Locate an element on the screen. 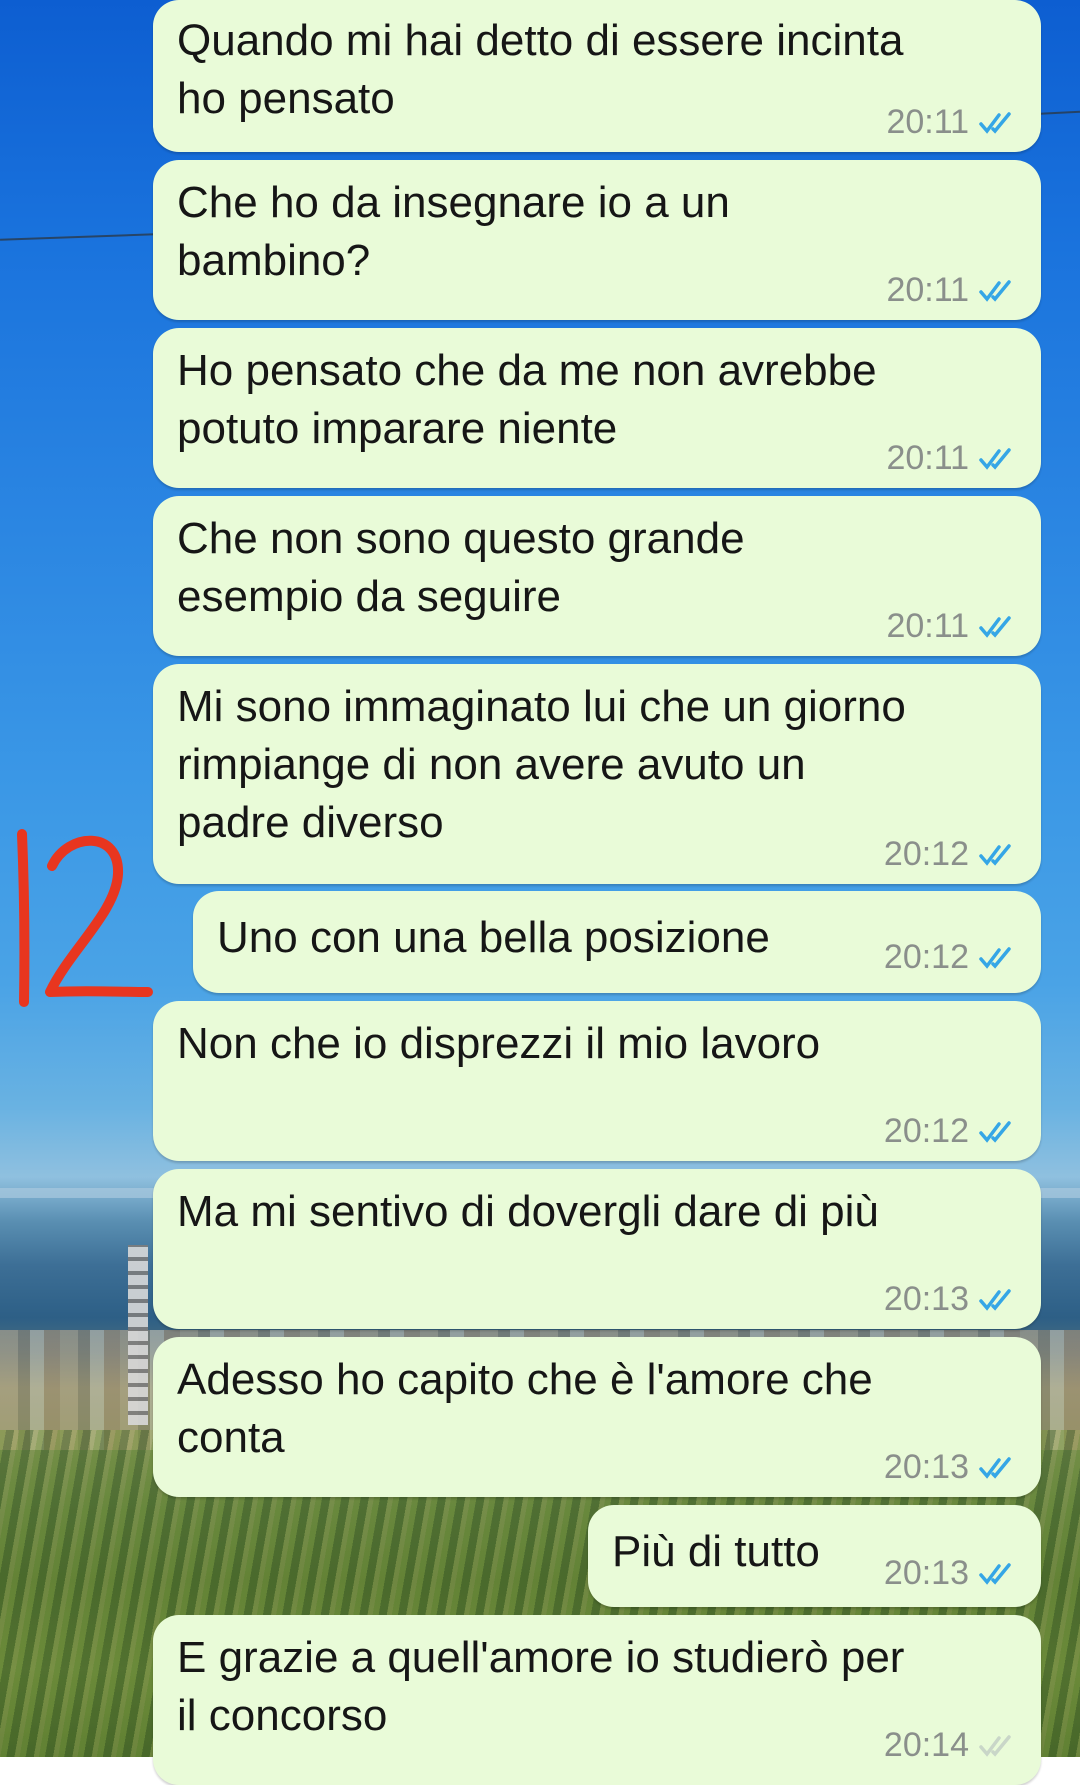 This screenshot has width=1080, height=1785. message-bubble: Non che io disprezzi il mio lavoro 20:12 is located at coordinates (597, 1081).